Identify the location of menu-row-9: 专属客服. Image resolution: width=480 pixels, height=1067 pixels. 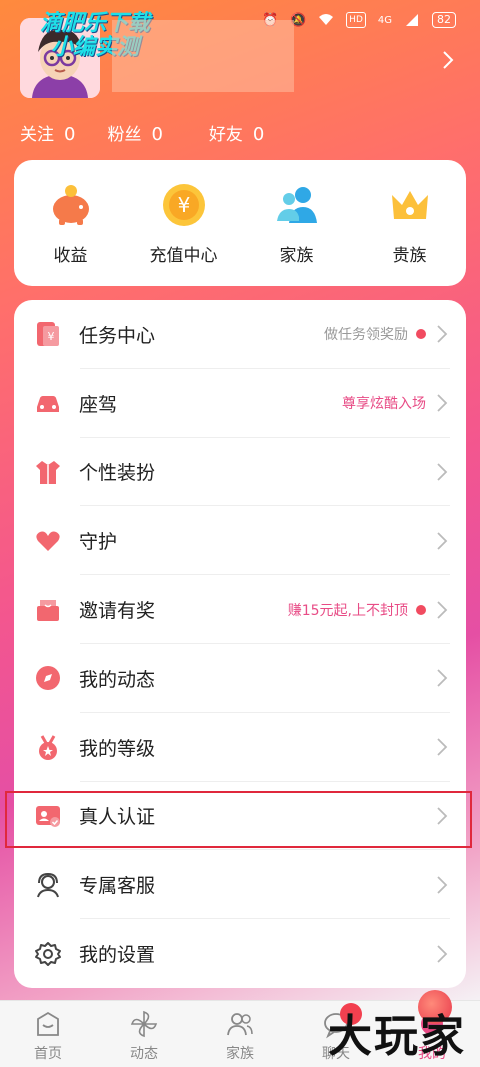
(240, 885).